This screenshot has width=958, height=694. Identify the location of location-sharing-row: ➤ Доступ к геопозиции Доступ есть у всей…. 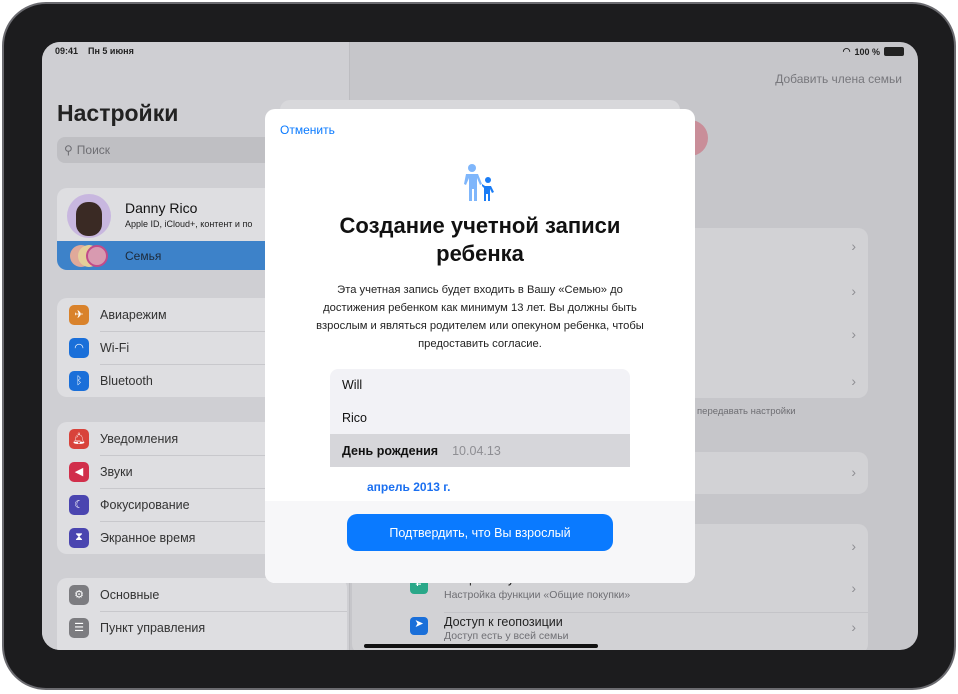
(639, 629).